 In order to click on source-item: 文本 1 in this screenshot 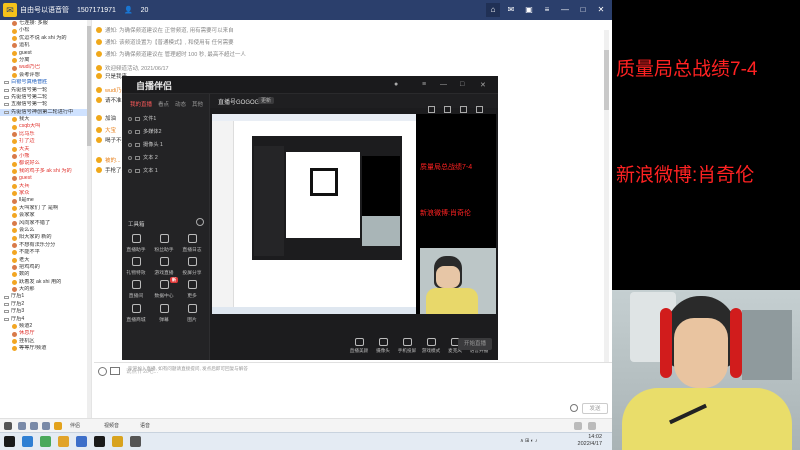, I will do `click(143, 170)`.